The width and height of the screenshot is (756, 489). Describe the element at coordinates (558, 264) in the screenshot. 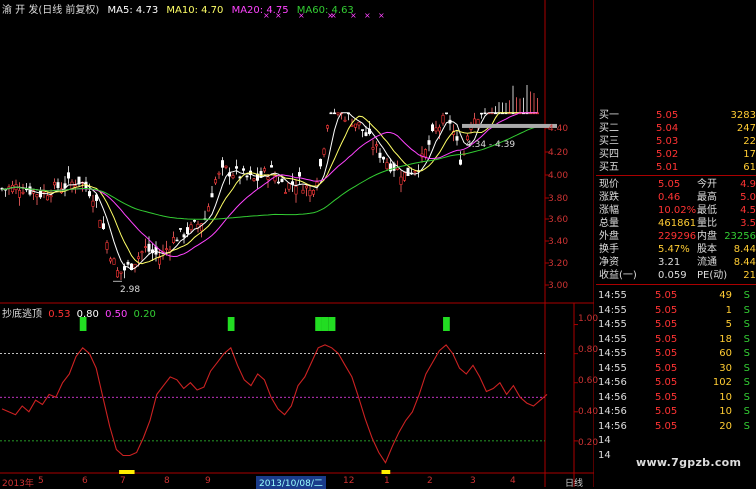

I see `price-tick: 3.20` at that location.